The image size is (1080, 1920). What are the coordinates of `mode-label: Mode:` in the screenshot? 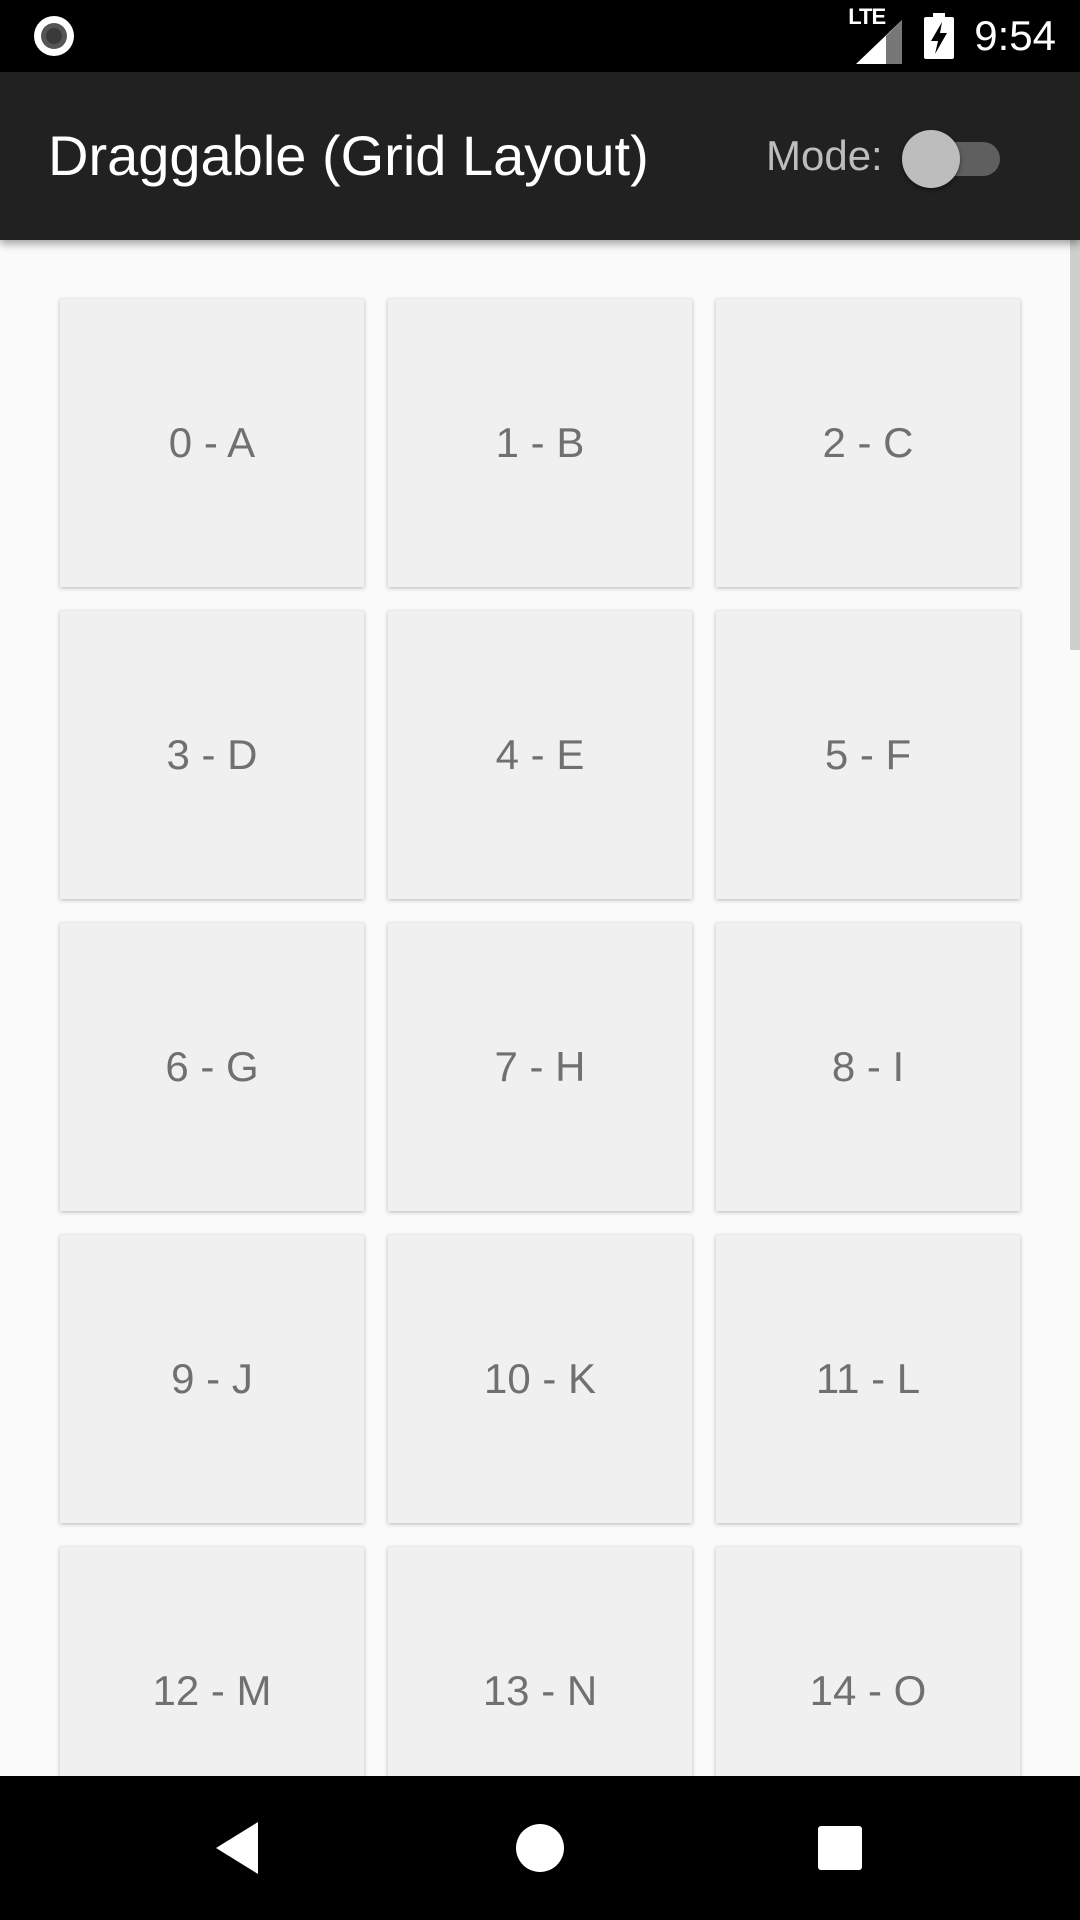 It's located at (824, 155).